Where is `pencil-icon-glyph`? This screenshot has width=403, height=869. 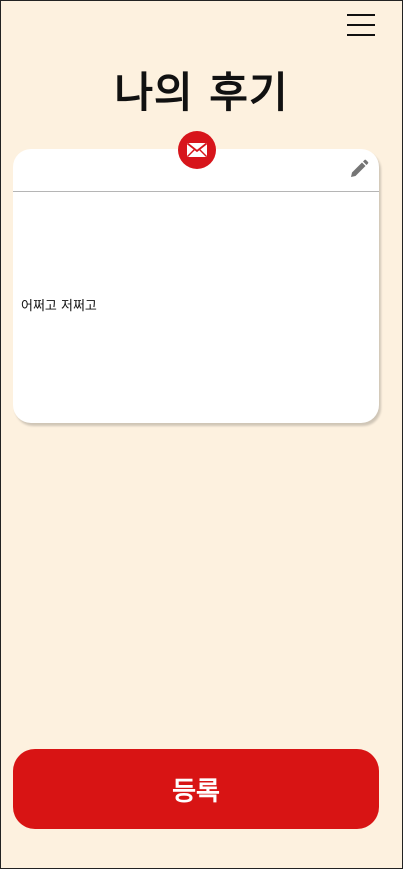
pencil-icon-glyph is located at coordinates (360, 168).